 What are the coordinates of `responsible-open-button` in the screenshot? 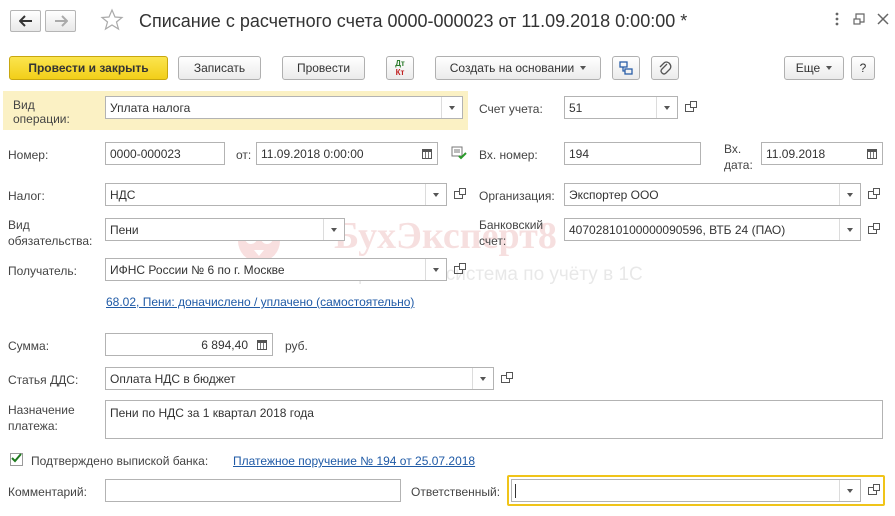 It's located at (872, 490).